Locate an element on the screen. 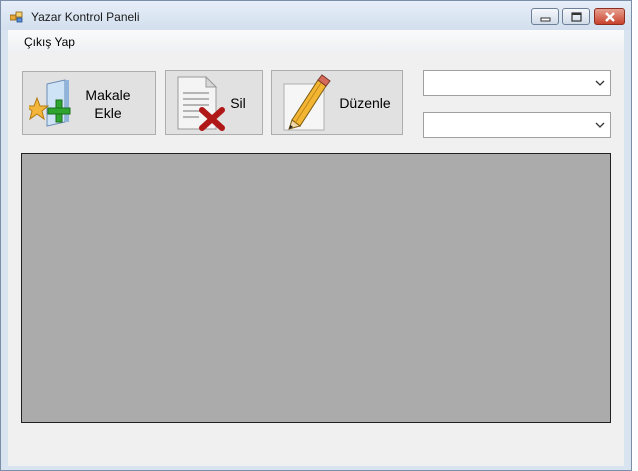 This screenshot has height=471, width=638. menu-bar: Çıkış Yap is located at coordinates (316, 41).